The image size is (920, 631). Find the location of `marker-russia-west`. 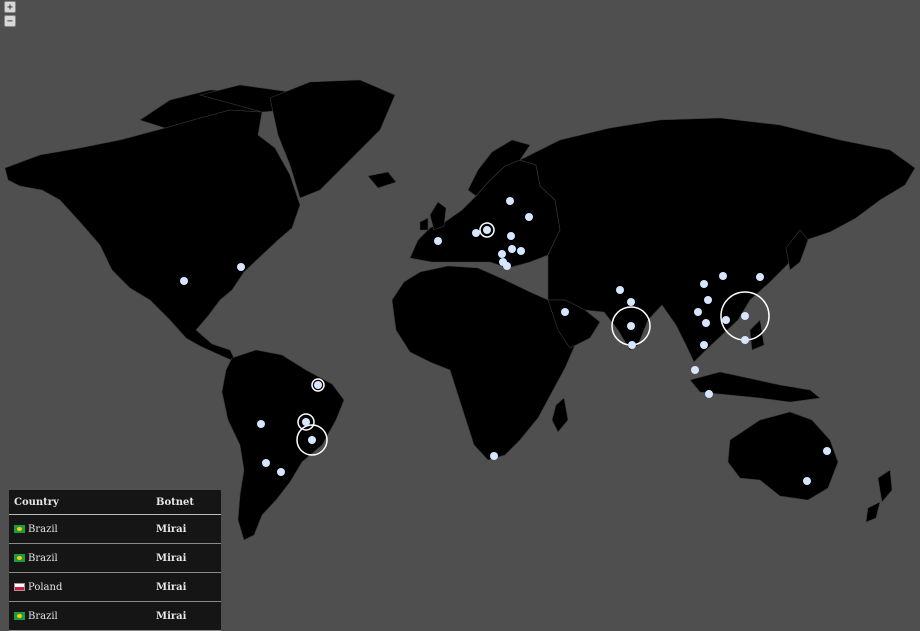

marker-russia-west is located at coordinates (529, 217).